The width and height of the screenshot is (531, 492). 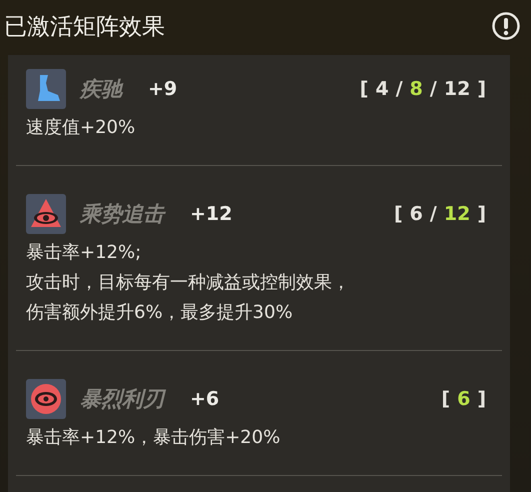 I want to click on bonus-value: +9, so click(x=163, y=89).